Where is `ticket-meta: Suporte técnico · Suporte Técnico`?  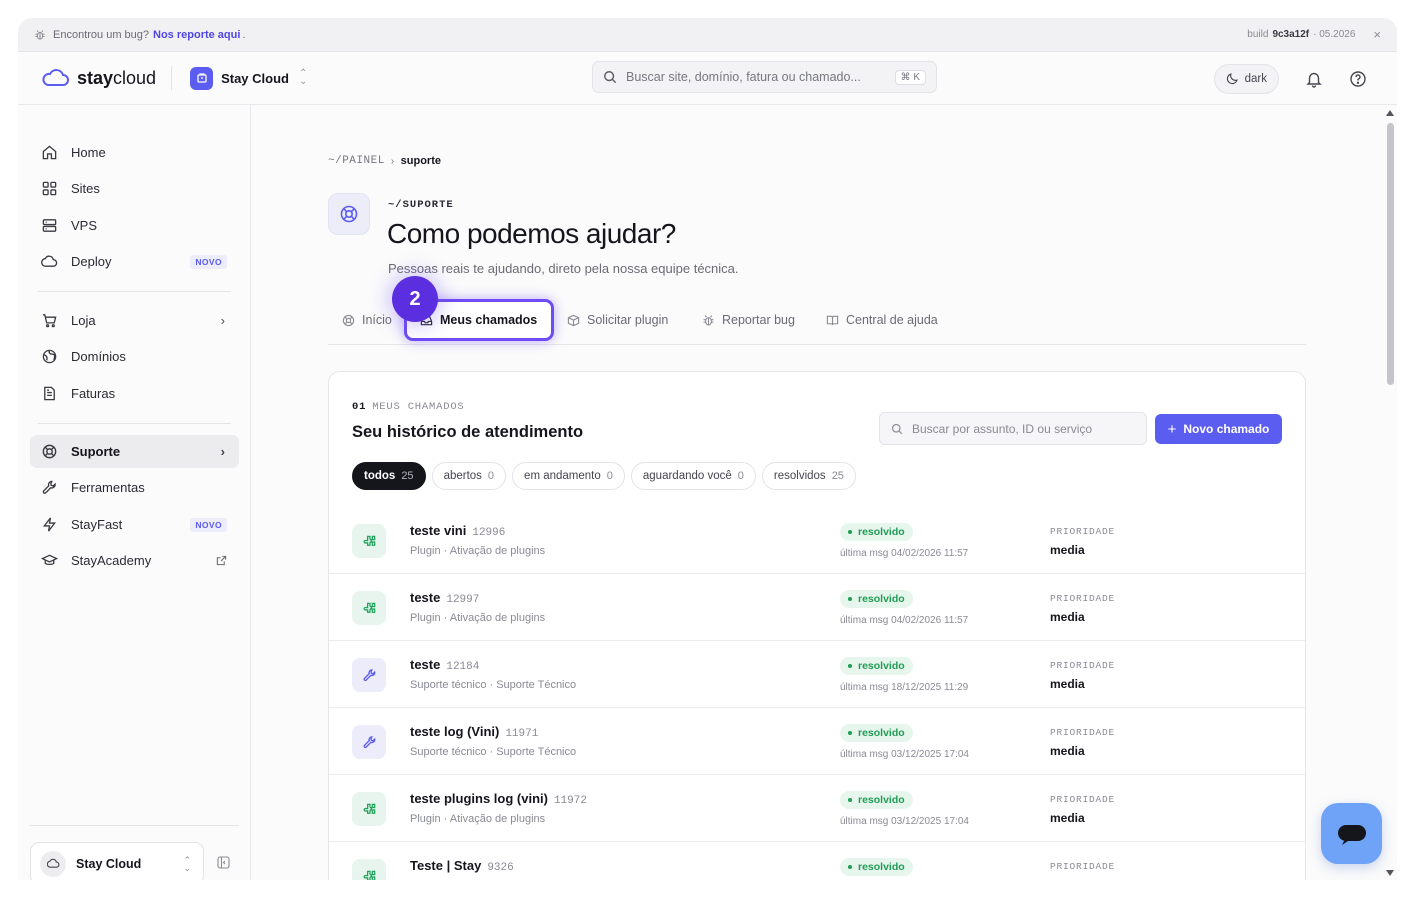
ticket-meta: Suporte técnico · Suporte Técnico is located at coordinates (493, 685).